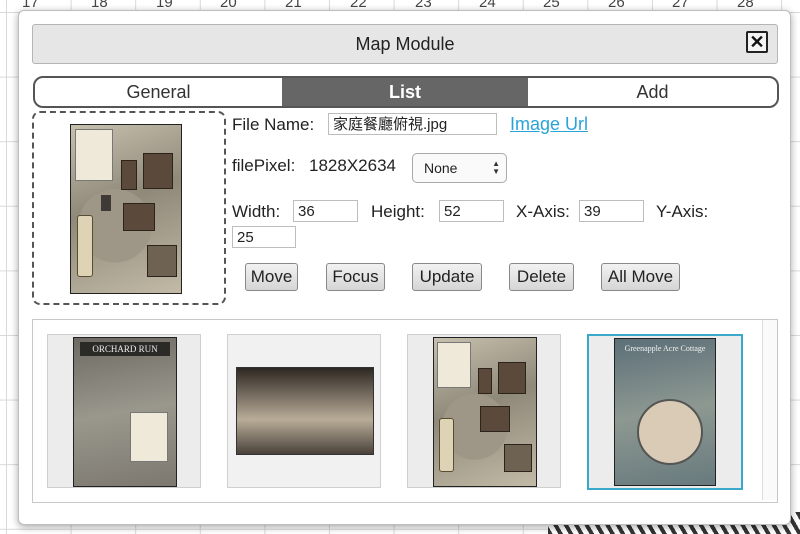 The width and height of the screenshot is (800, 534). What do you see at coordinates (652, 92) in the screenshot?
I see `tab-add: Add` at bounding box center [652, 92].